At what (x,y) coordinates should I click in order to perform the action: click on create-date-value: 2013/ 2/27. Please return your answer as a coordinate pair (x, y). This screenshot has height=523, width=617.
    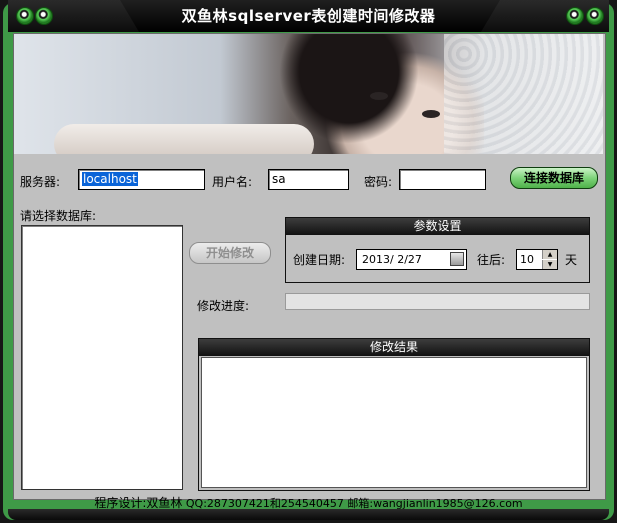
    Looking at the image, I should click on (392, 259).